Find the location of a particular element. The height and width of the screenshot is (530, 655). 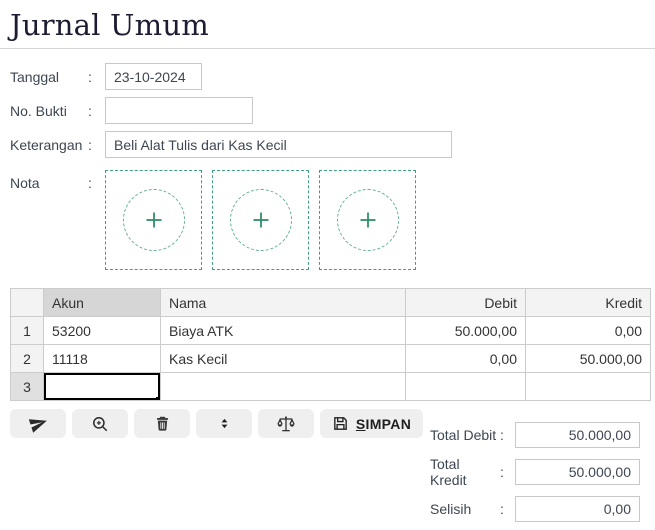

cell-nama-2: Kas Kecil is located at coordinates (283, 358).